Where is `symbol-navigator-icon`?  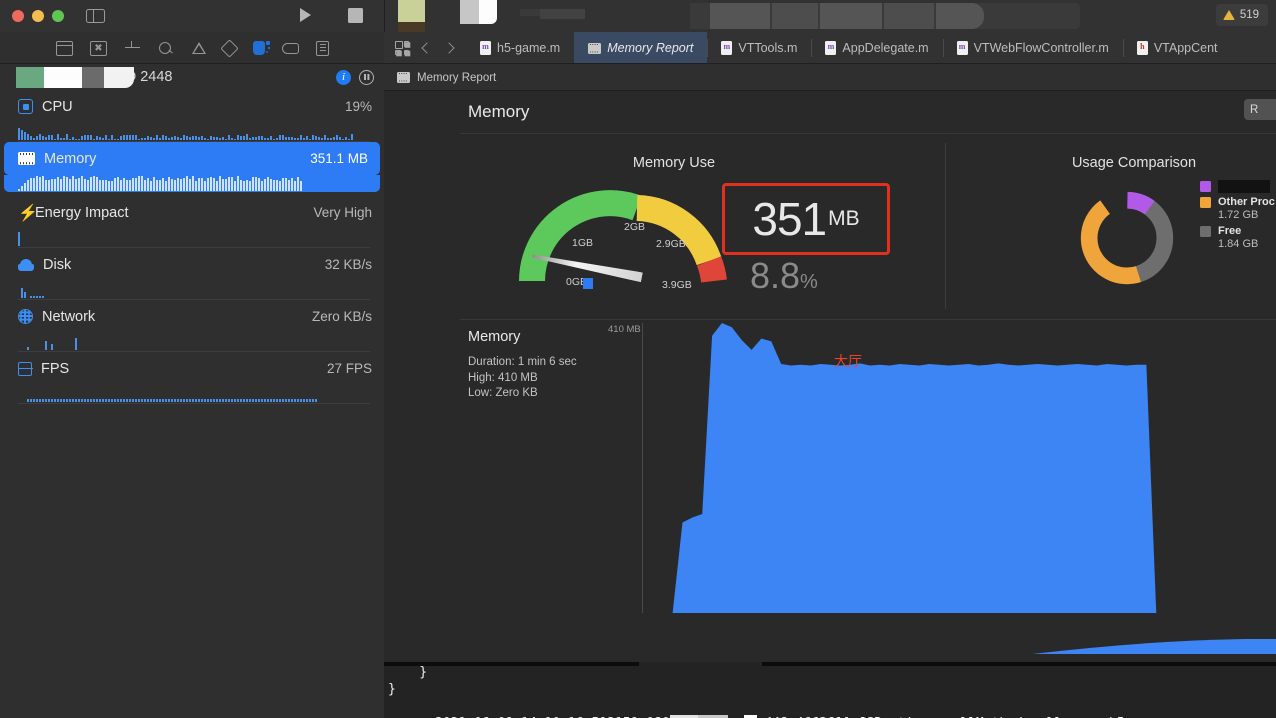
symbol-navigator-icon is located at coordinates (132, 48).